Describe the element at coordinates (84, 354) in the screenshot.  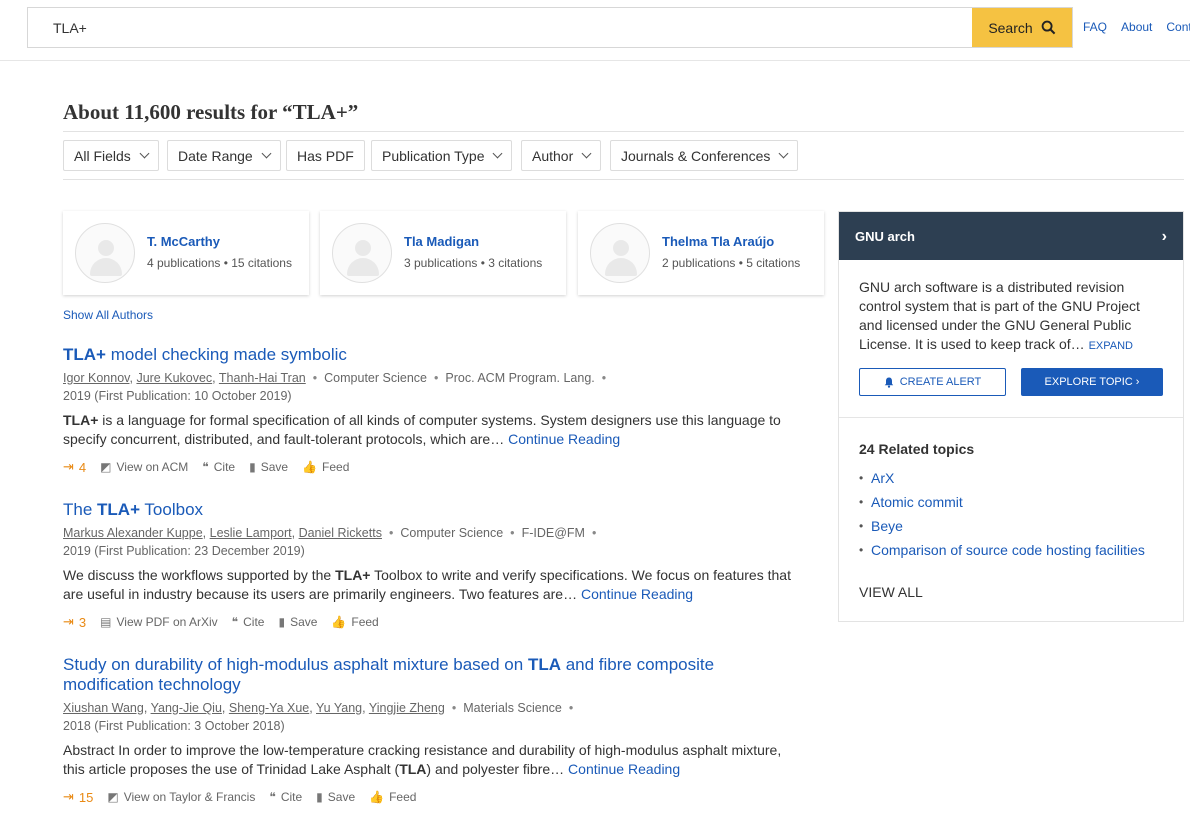
I see `title-highlight: TLA+` at that location.